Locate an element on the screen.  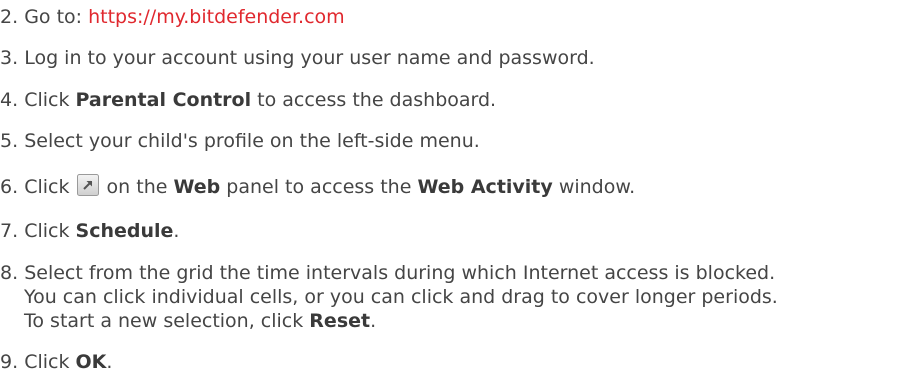
parental-control-label: Parental Control is located at coordinates (163, 100).